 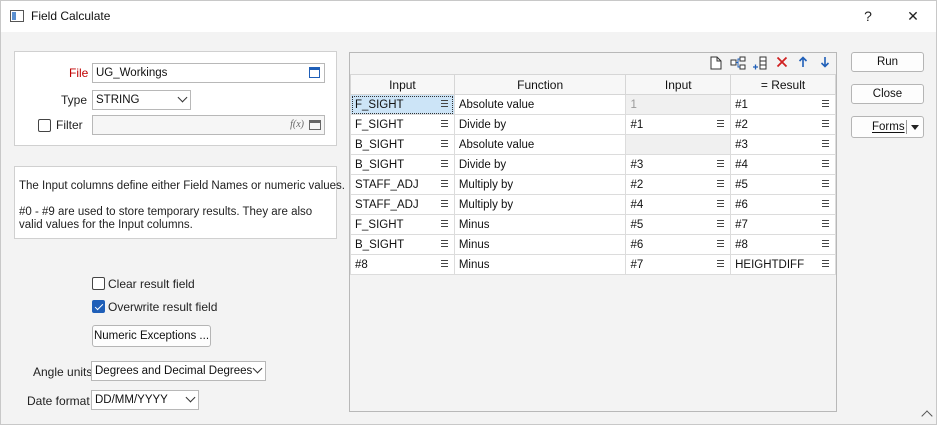 I want to click on result-cell: #3, so click(x=783, y=144).